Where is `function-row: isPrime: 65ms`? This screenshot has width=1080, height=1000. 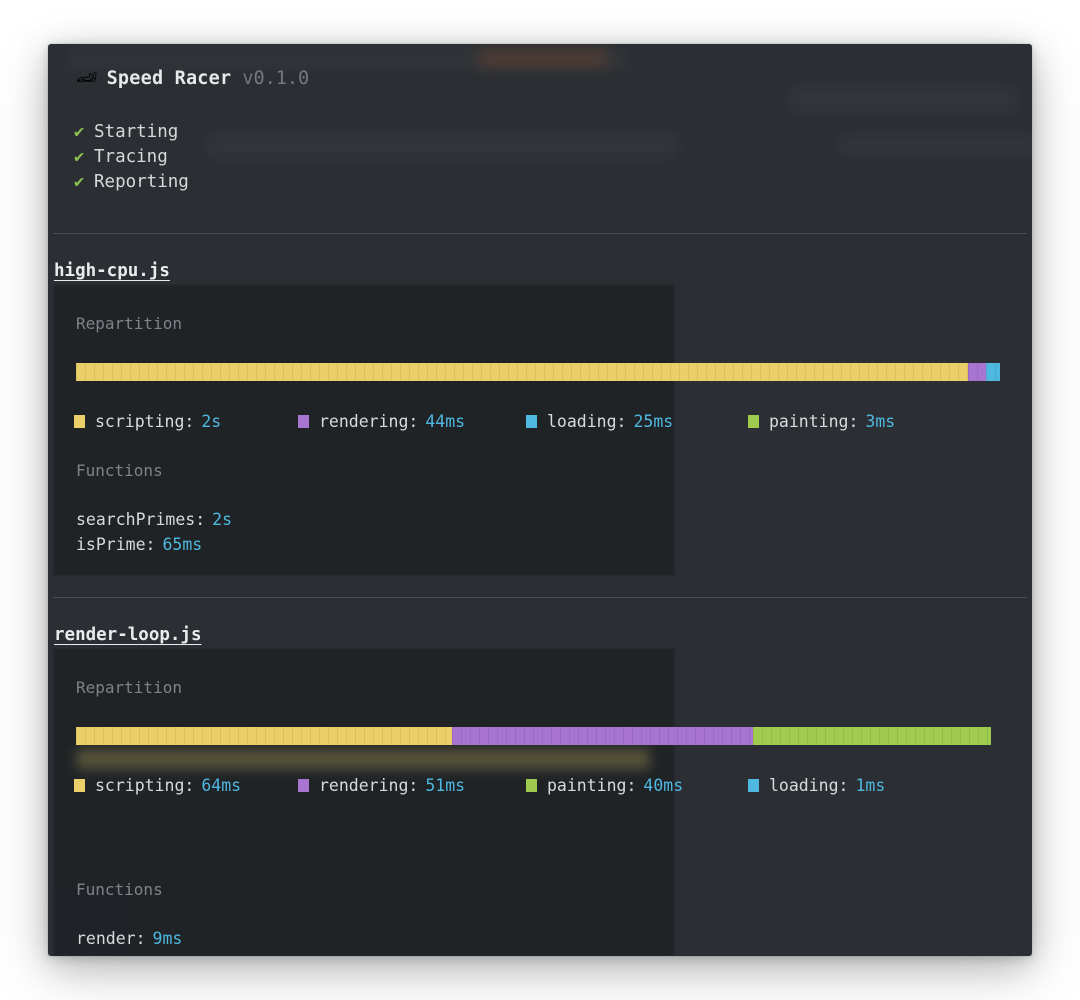
function-row: isPrime: 65ms is located at coordinates (154, 547).